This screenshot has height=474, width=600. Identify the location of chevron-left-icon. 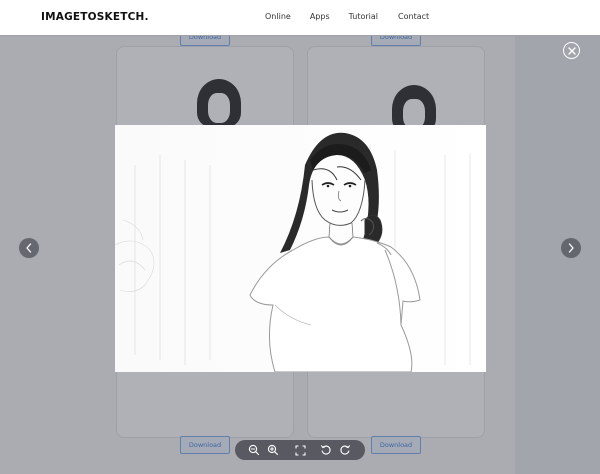
(29, 248).